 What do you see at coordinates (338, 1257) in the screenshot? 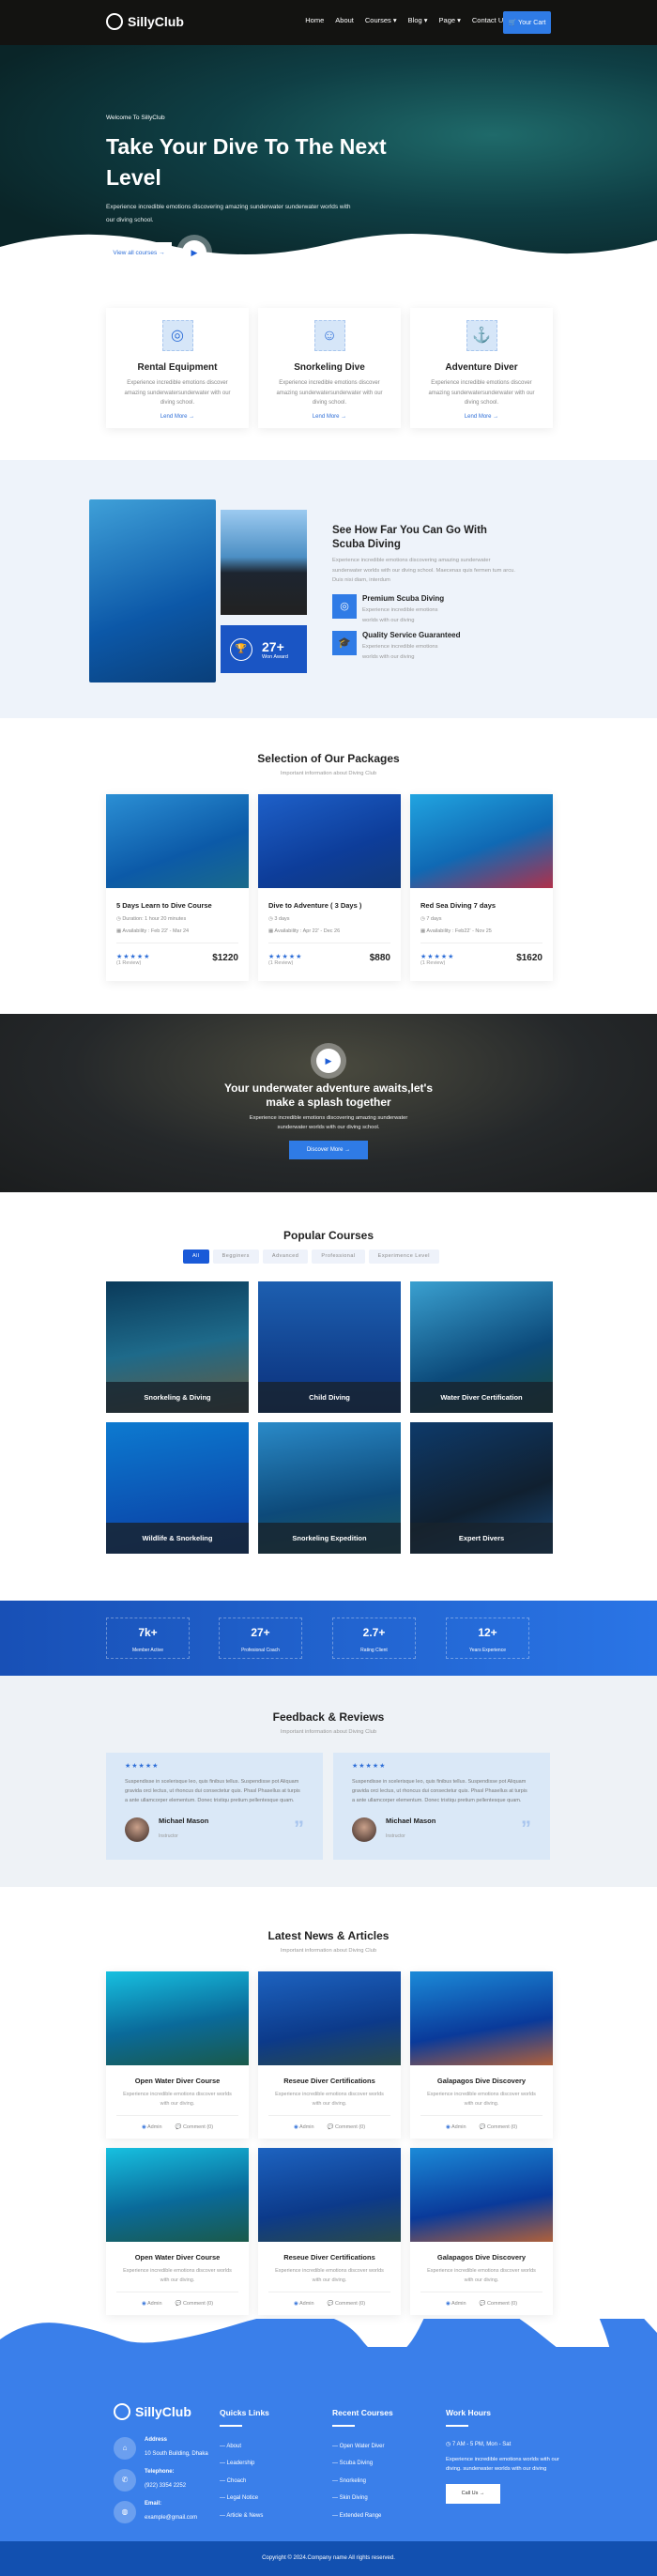
I see `tab-professional: Professional` at bounding box center [338, 1257].